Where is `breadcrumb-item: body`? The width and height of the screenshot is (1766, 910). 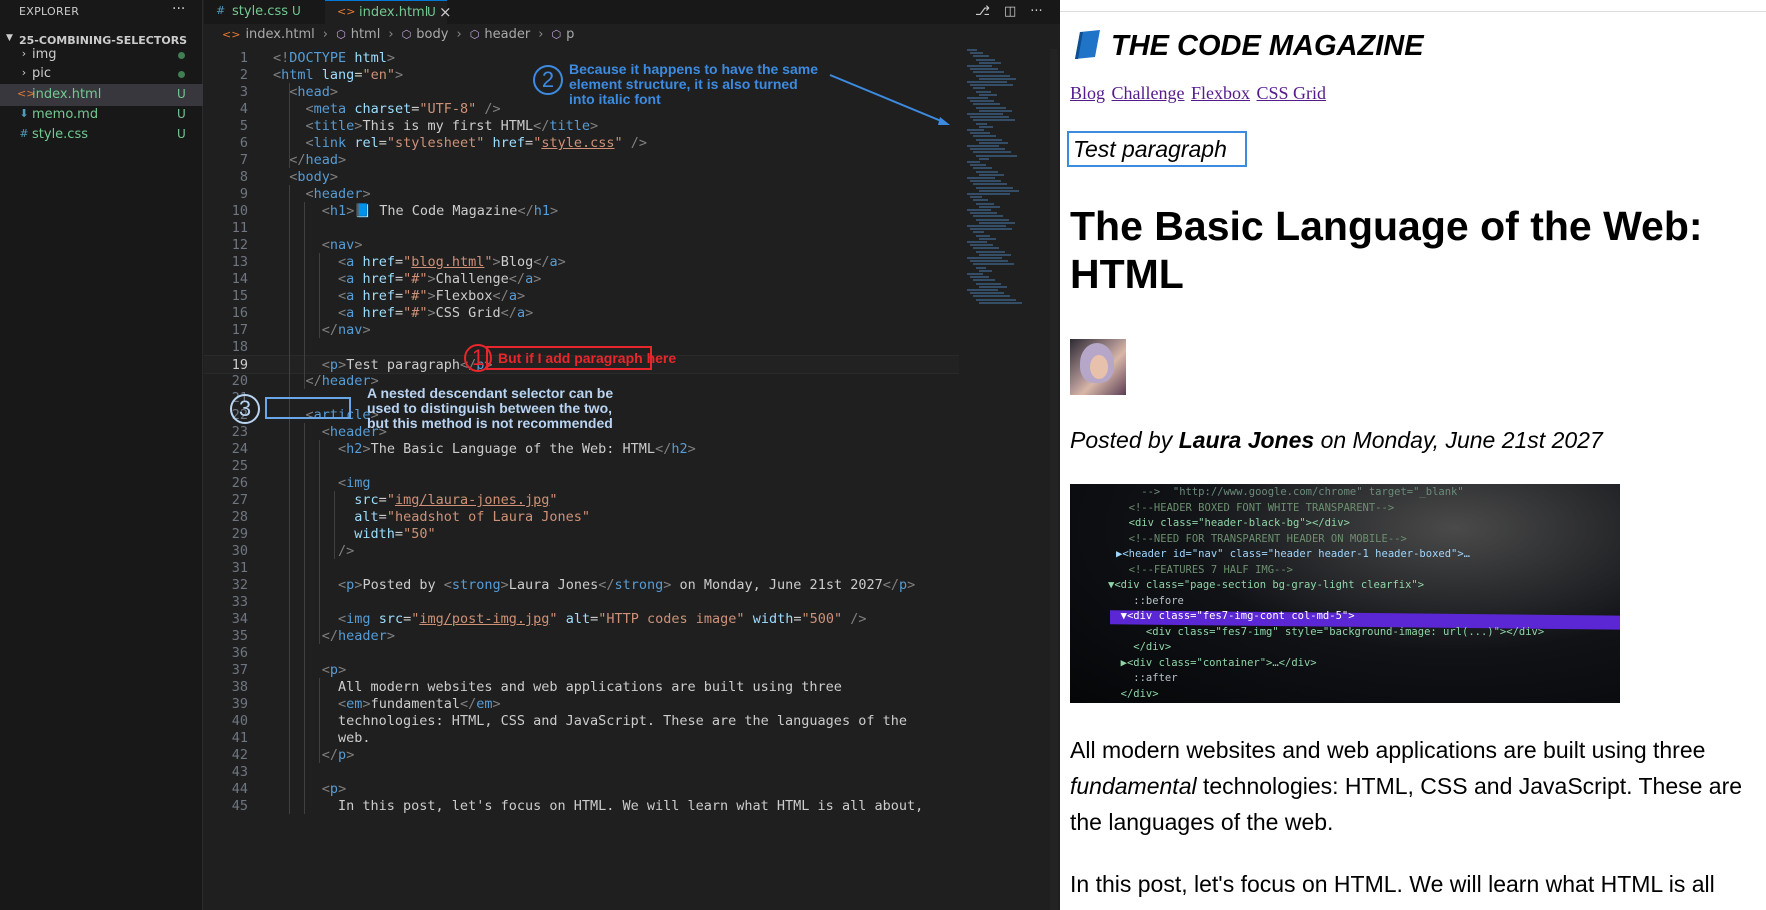 breadcrumb-item: body is located at coordinates (432, 34).